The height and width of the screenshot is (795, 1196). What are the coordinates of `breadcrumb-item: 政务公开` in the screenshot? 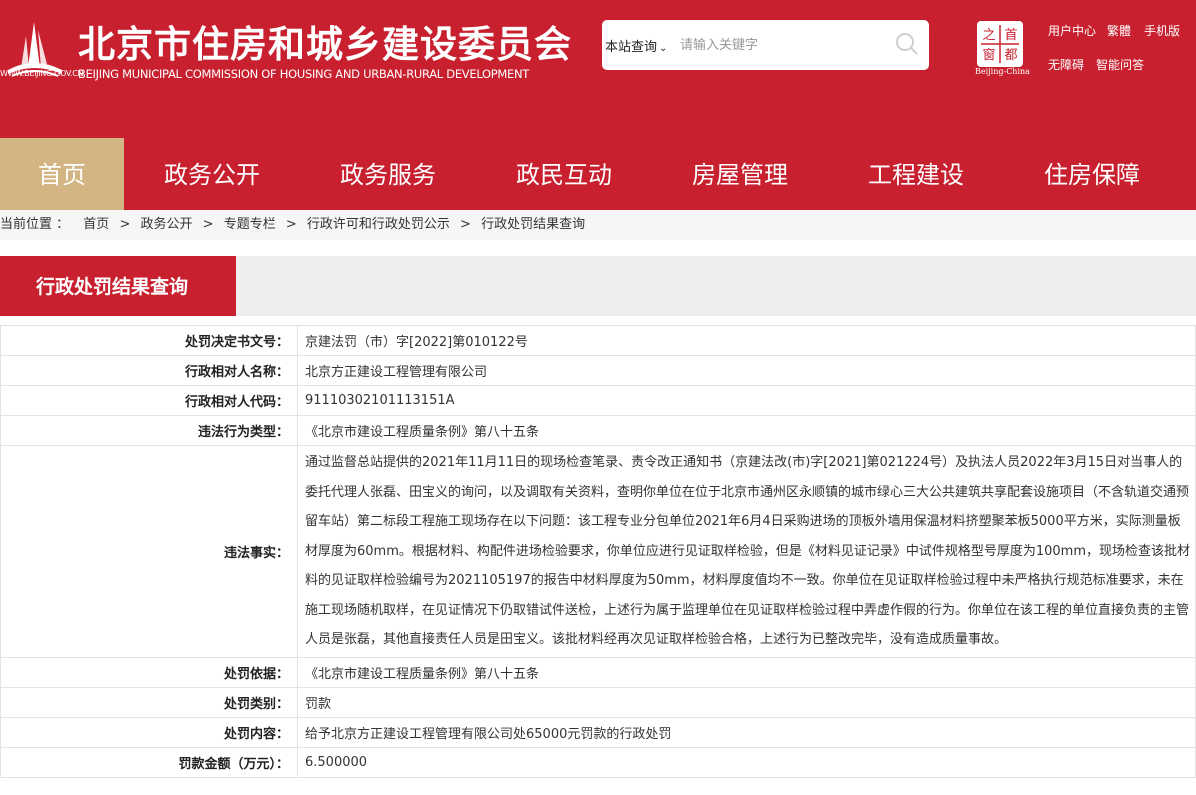 It's located at (166, 225).